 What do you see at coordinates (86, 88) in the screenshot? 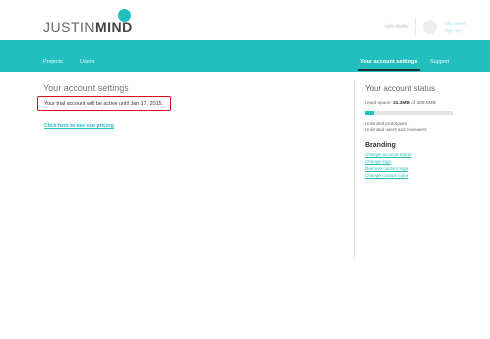
I see `page-title: Your account settings` at bounding box center [86, 88].